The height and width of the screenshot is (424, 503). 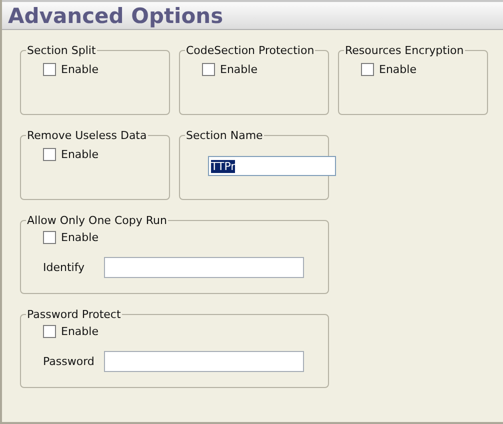 What do you see at coordinates (272, 166) in the screenshot?
I see `section-name-field: TTPr` at bounding box center [272, 166].